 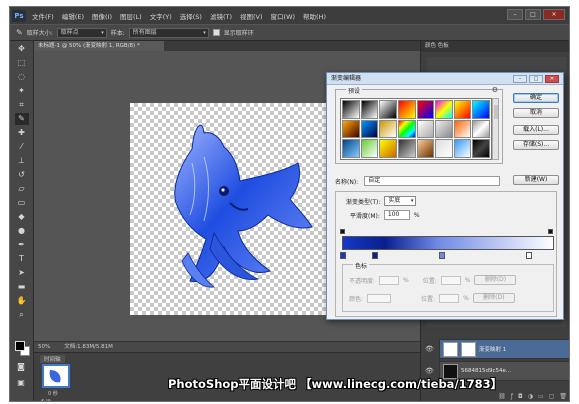 I want to click on name-field: 自定, so click(x=432, y=181).